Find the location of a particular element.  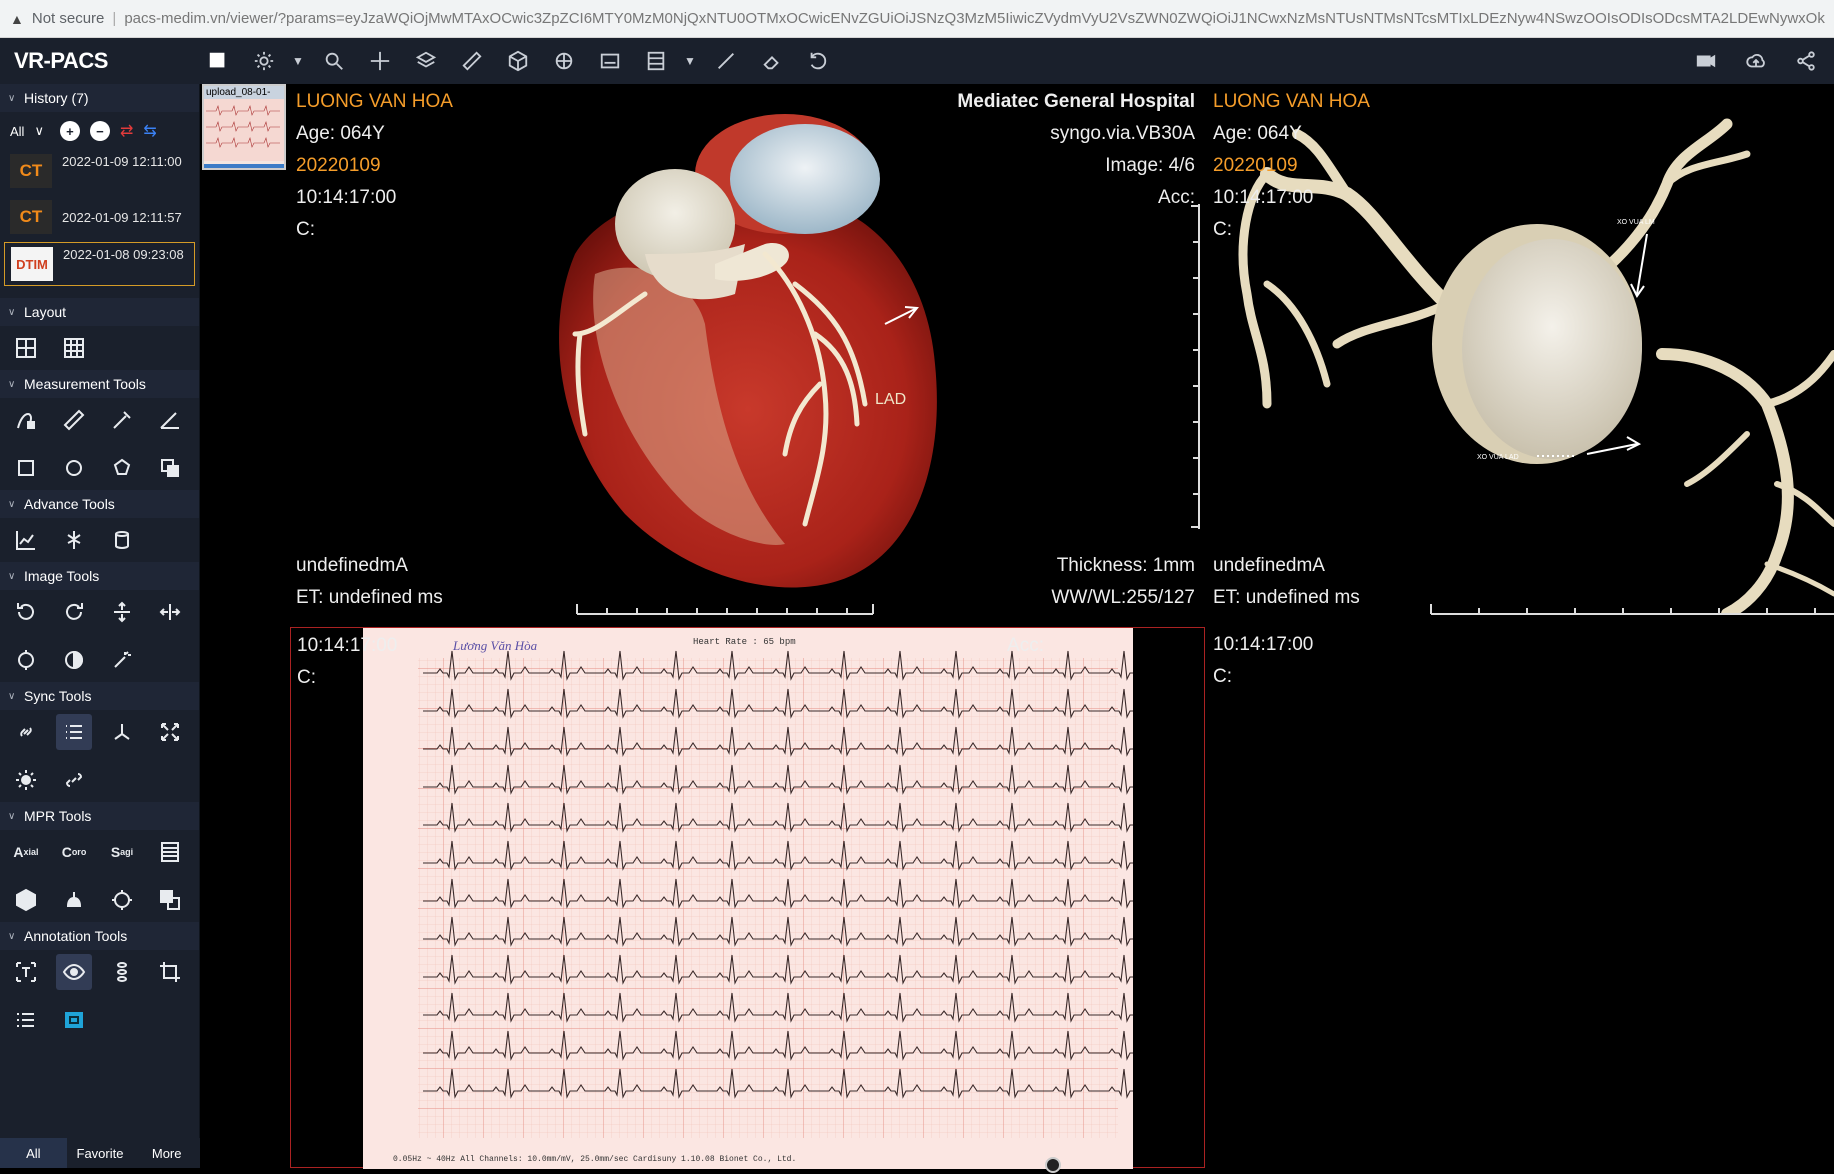

history-item: CT 2022-01-09 12:11:57 is located at coordinates (99, 218).